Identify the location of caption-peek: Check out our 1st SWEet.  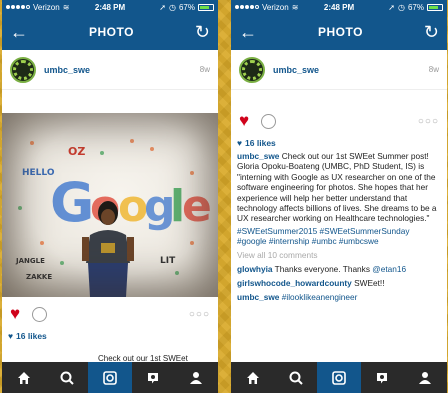
(110, 358).